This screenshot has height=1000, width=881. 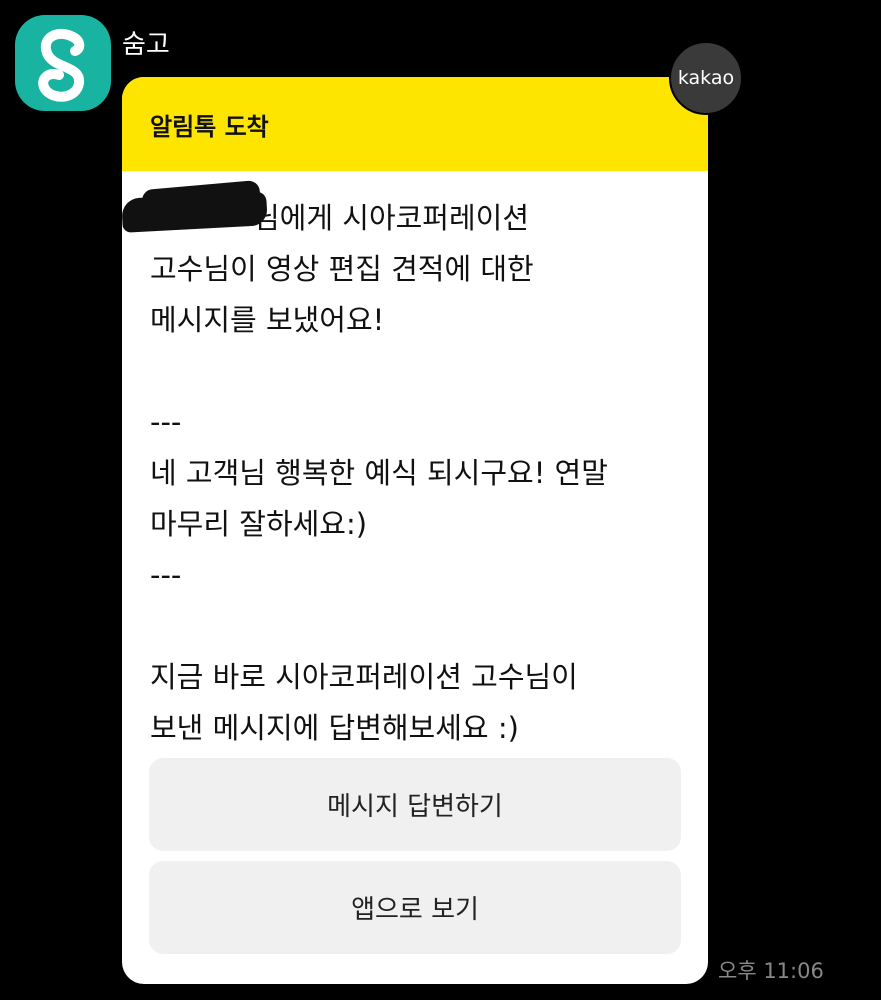 I want to click on message-timestamp: 오후 11:06, so click(x=771, y=971).